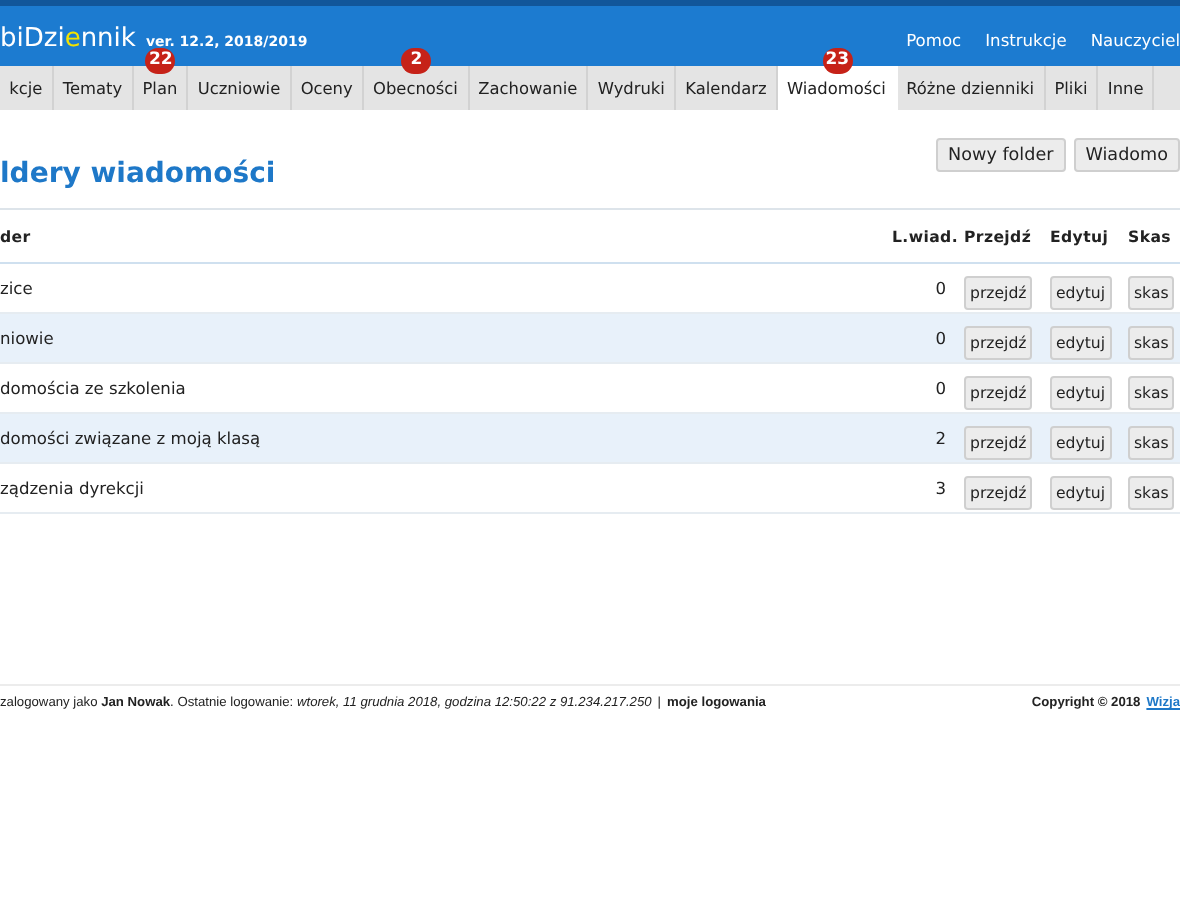  Describe the element at coordinates (28, 338) in the screenshot. I see `folder-name: niowie` at that location.